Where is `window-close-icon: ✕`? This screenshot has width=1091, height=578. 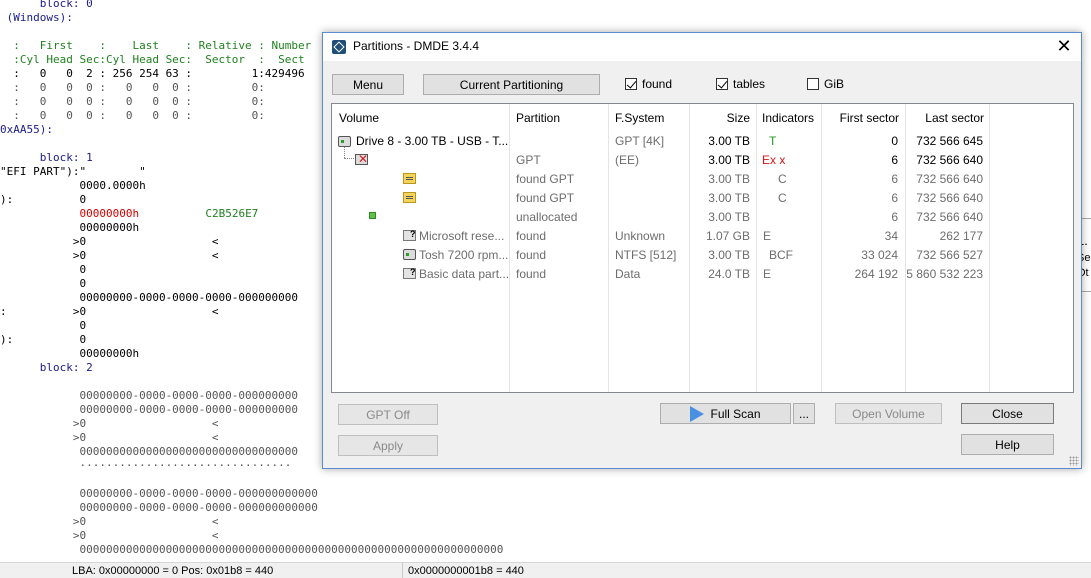
window-close-icon: ✕ is located at coordinates (1064, 47).